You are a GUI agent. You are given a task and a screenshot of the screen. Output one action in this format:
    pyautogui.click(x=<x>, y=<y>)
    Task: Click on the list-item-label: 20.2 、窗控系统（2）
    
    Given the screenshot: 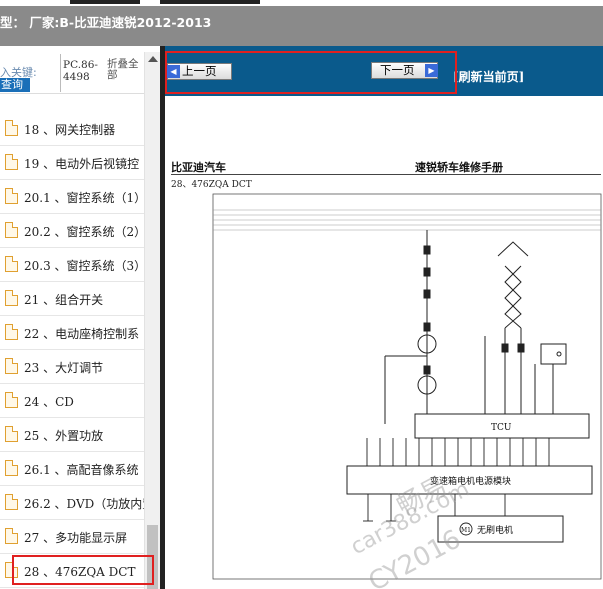 What is the action you would take?
    pyautogui.click(x=85, y=232)
    